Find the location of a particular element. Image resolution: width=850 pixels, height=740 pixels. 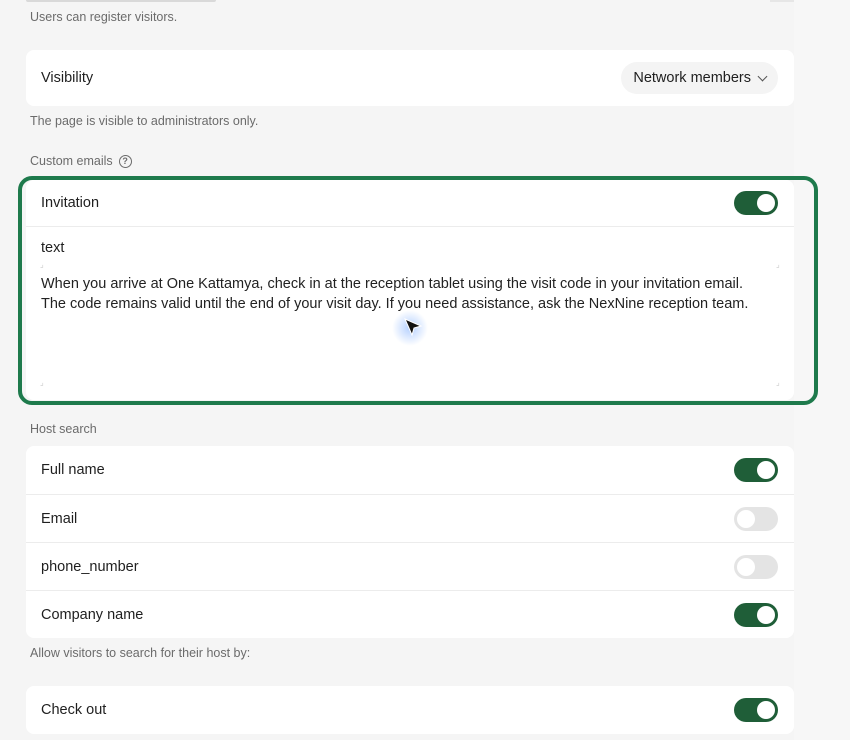

host-search-heading: Host search is located at coordinates (63, 429).